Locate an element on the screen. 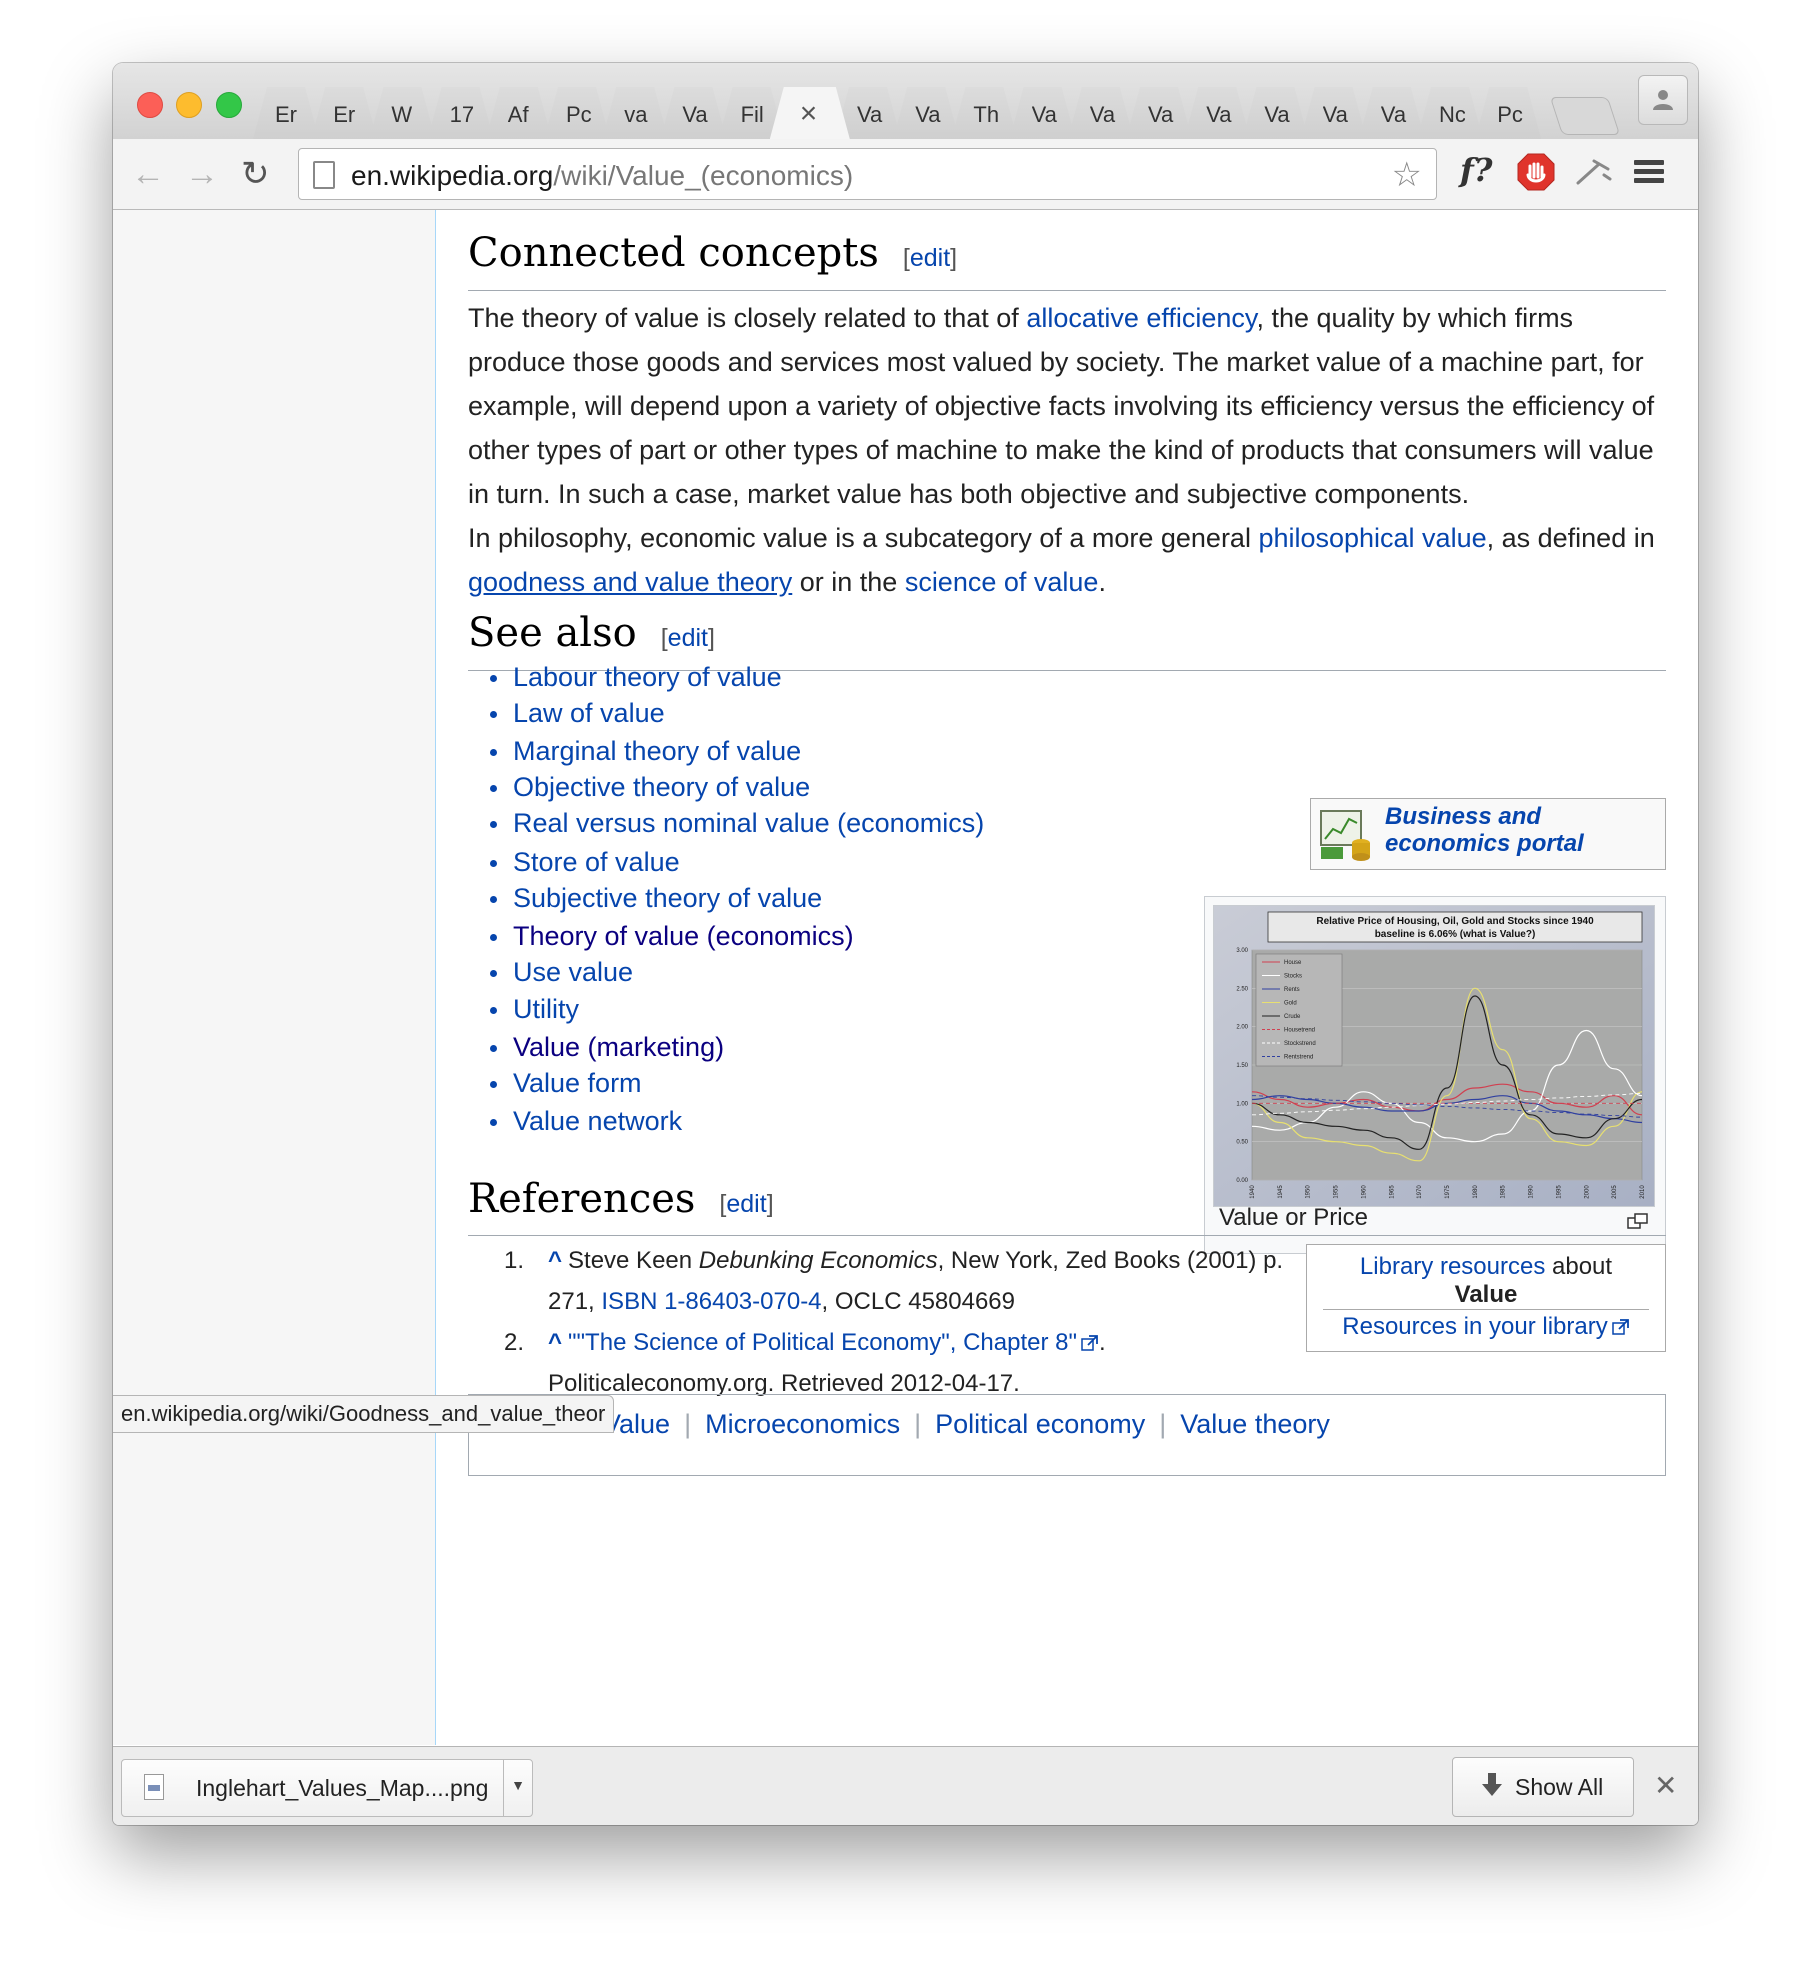 Image resolution: width=1802 pixels, height=1978 pixels. inline-link: goodness and value theory is located at coordinates (630, 582).